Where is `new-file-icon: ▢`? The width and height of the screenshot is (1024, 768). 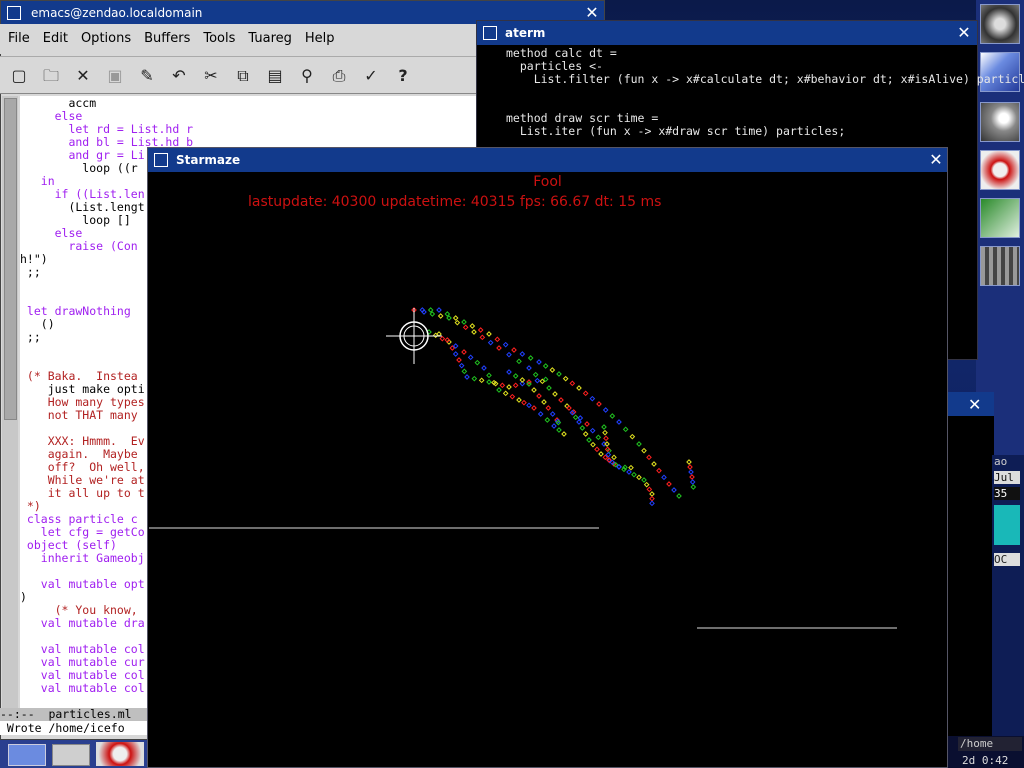
new-file-icon: ▢ is located at coordinates (19, 76).